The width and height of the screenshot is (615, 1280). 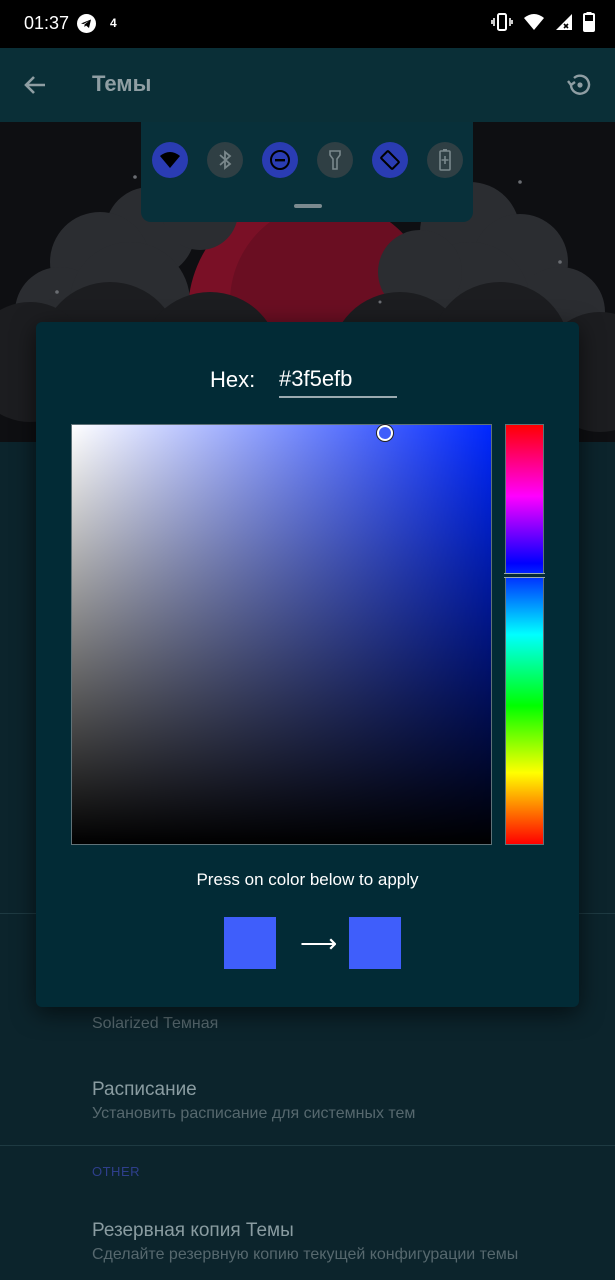 I want to click on wifi-status-icon, so click(x=534, y=24).